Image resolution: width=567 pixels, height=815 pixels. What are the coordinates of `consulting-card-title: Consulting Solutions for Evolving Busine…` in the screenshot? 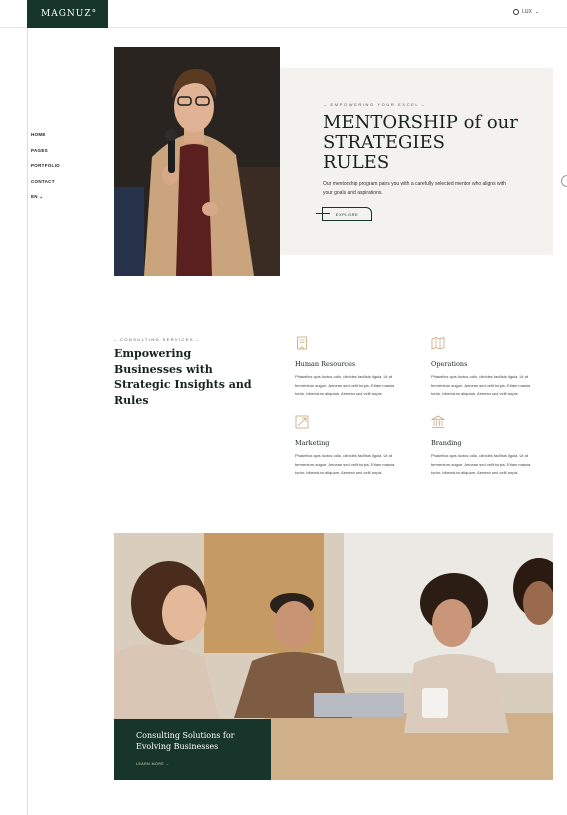 It's located at (185, 741).